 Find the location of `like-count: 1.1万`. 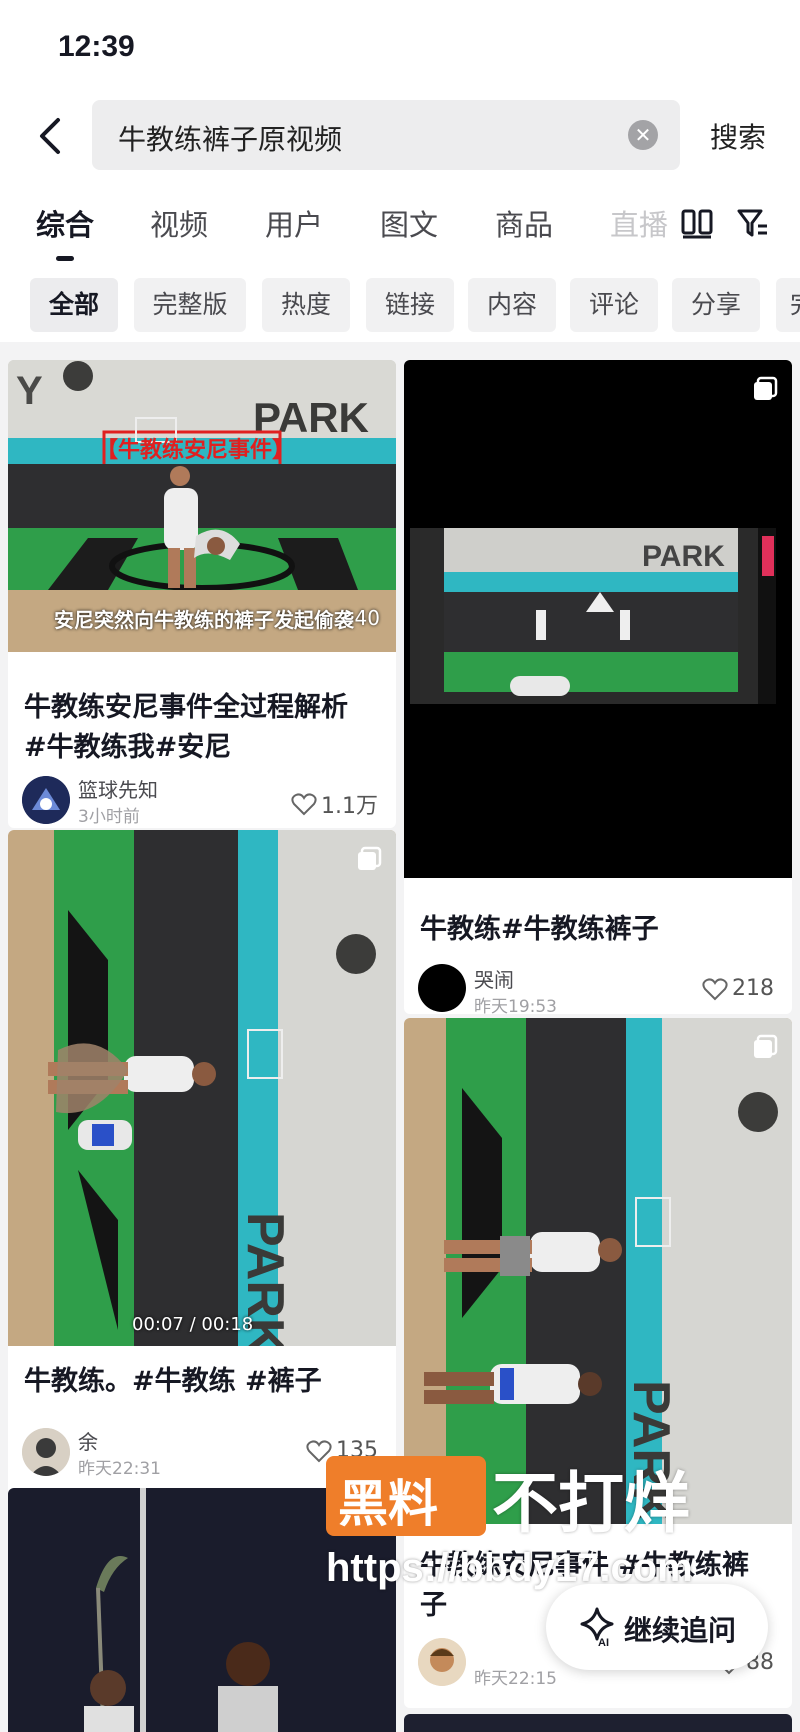

like-count: 1.1万 is located at coordinates (334, 804).